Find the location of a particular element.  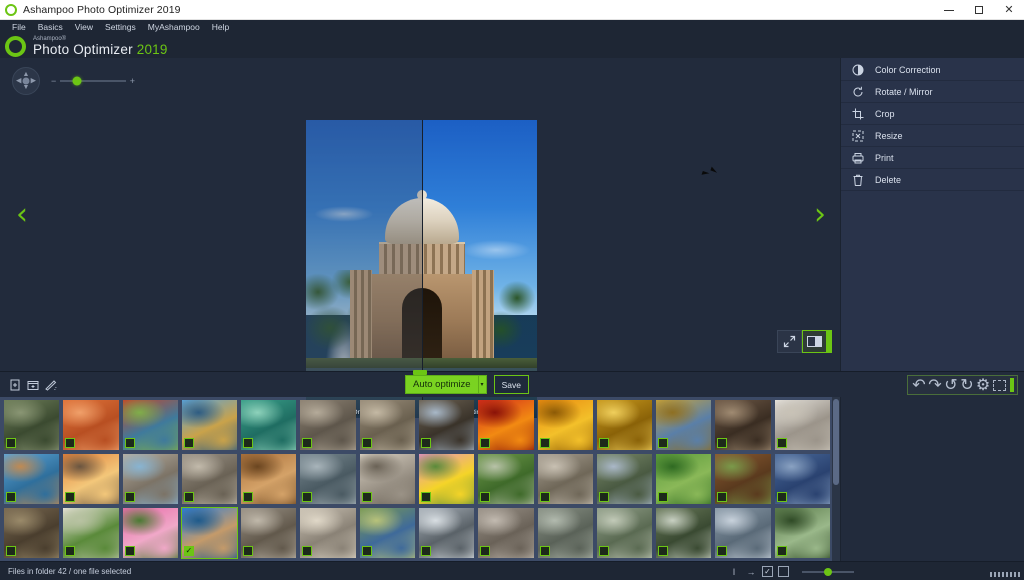

minimize-button is located at coordinates (949, 10).